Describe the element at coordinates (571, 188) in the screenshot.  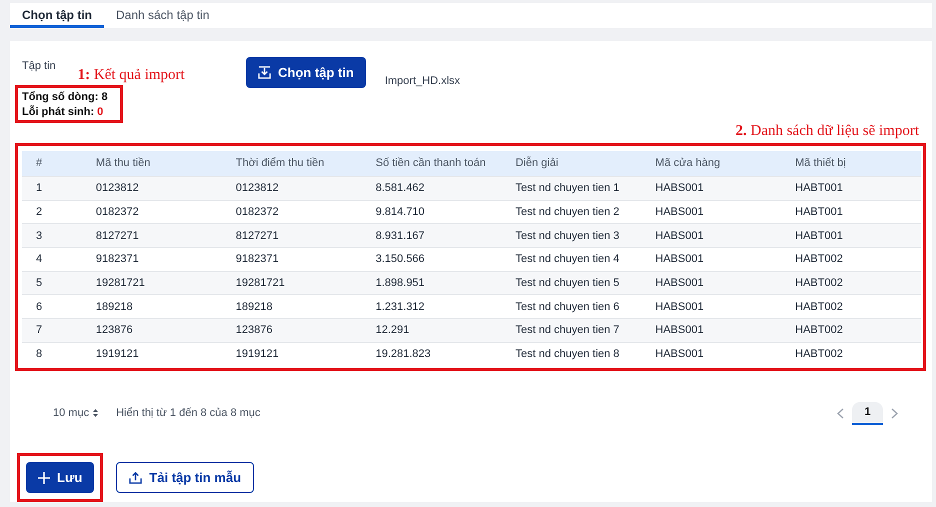
I see `table-cell: Test nd chuyen tien 1` at that location.